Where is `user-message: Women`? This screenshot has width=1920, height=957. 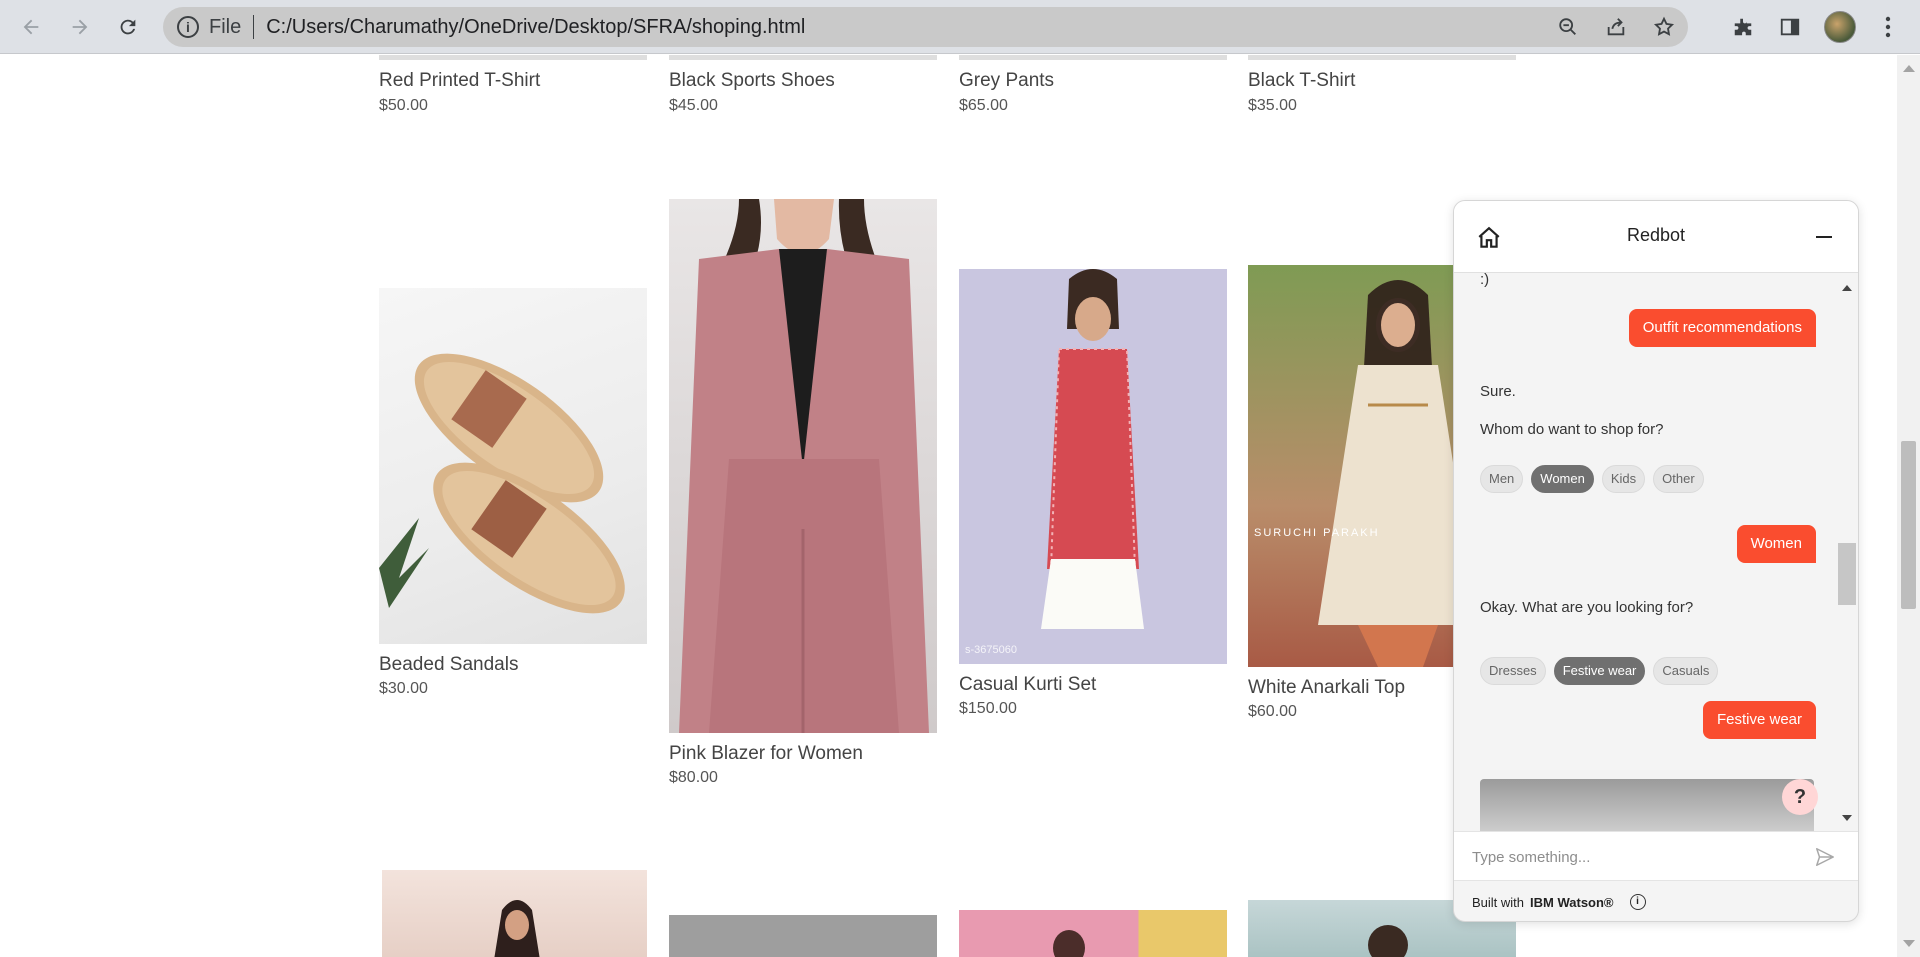 user-message: Women is located at coordinates (1776, 544).